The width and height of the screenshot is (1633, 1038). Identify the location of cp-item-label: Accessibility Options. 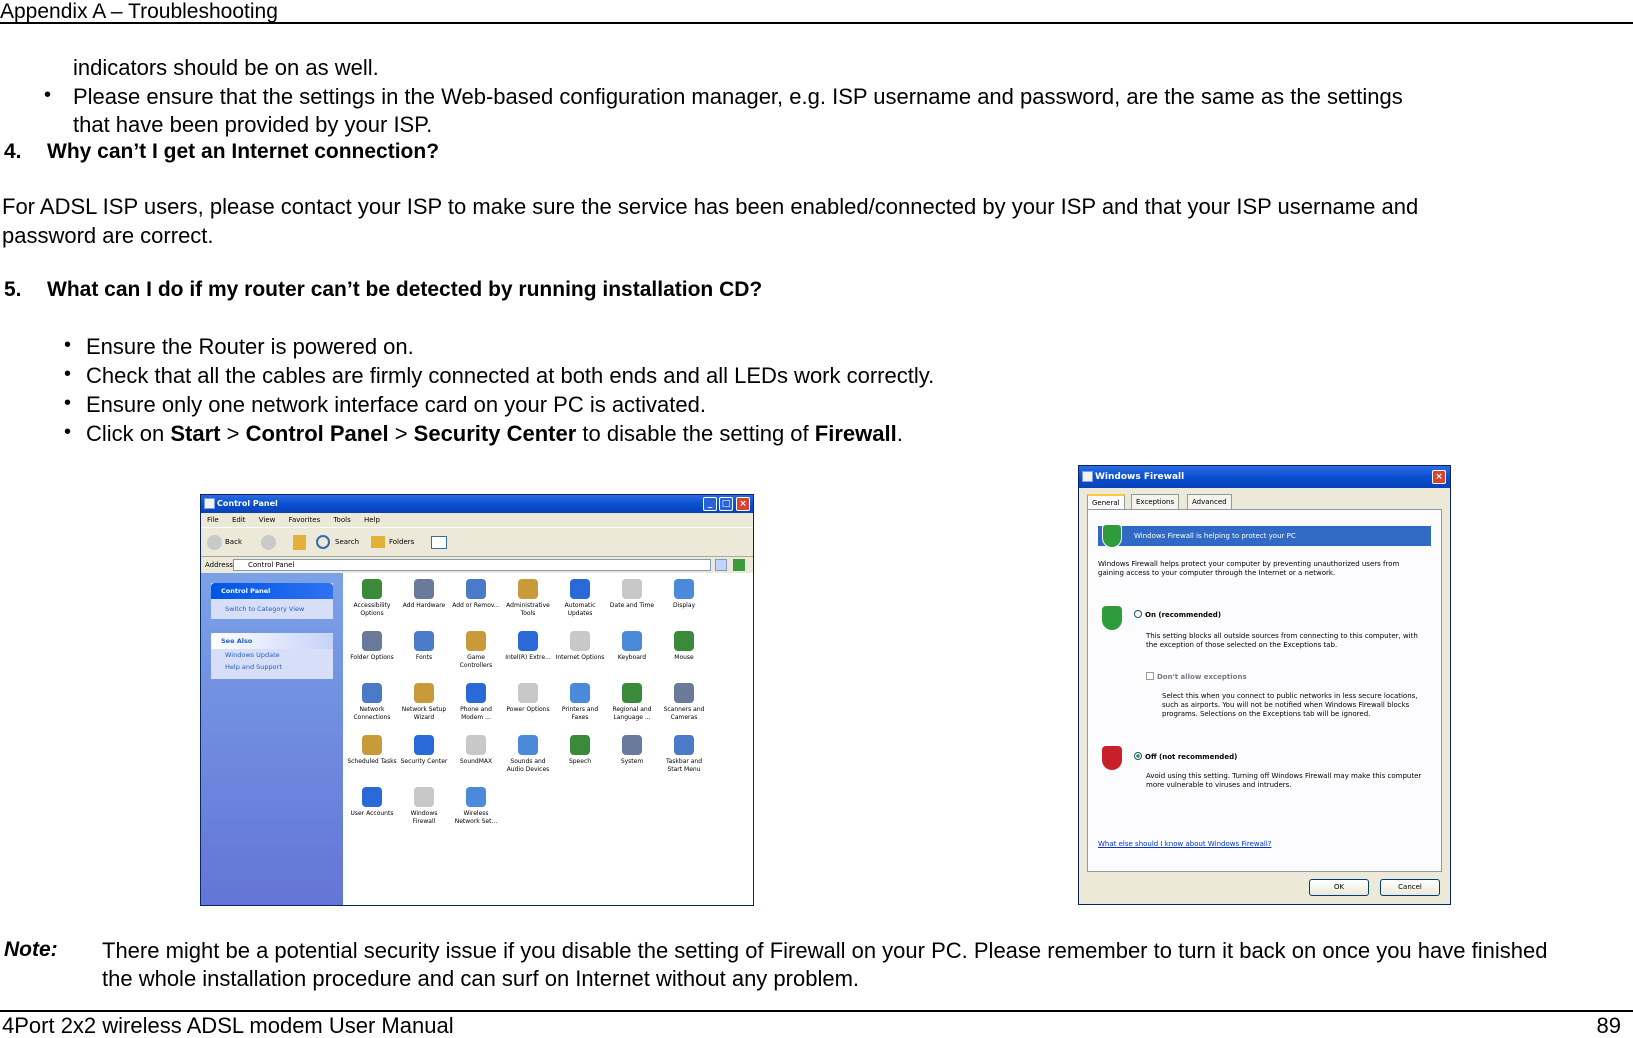
(372, 609).